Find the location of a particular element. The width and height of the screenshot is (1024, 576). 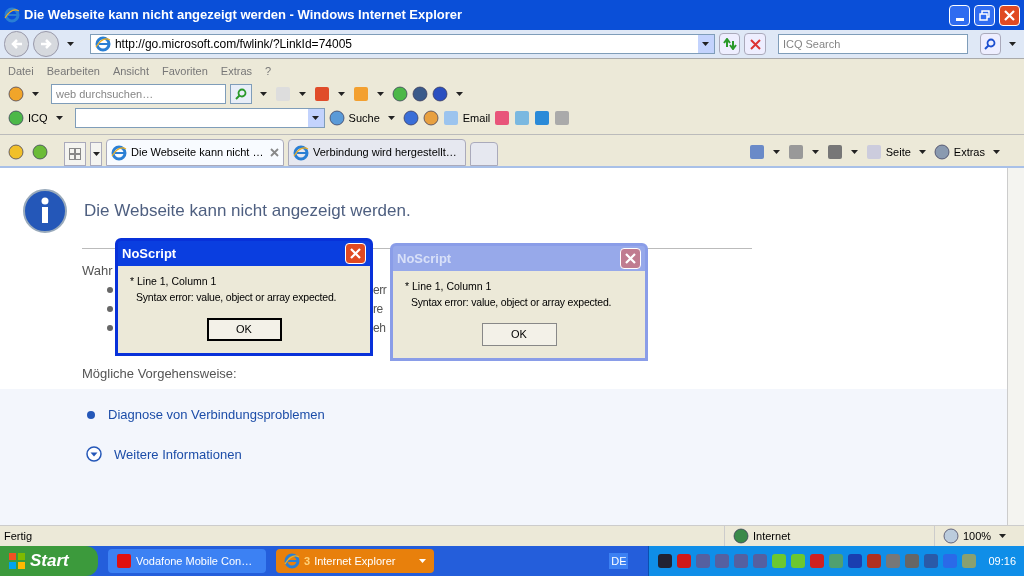

page-heading: Die Webseite kann nicht angezeigt werden. is located at coordinates (247, 211).